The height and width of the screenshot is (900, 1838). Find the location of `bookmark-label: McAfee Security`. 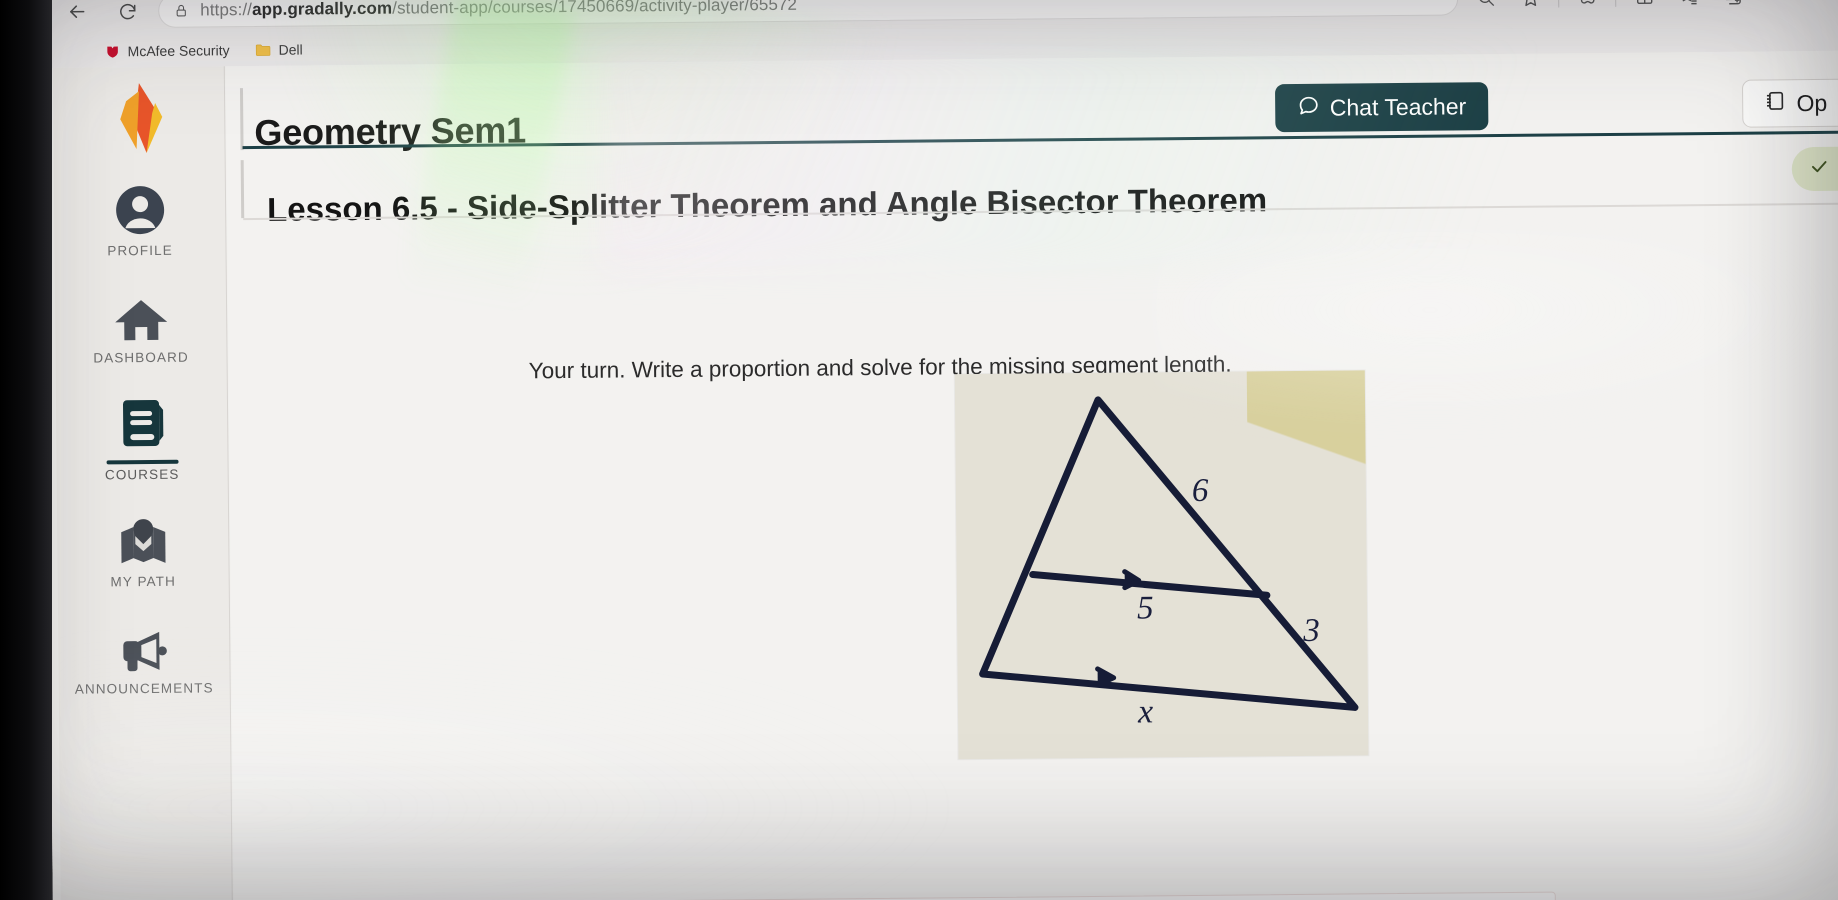

bookmark-label: McAfee Security is located at coordinates (178, 51).